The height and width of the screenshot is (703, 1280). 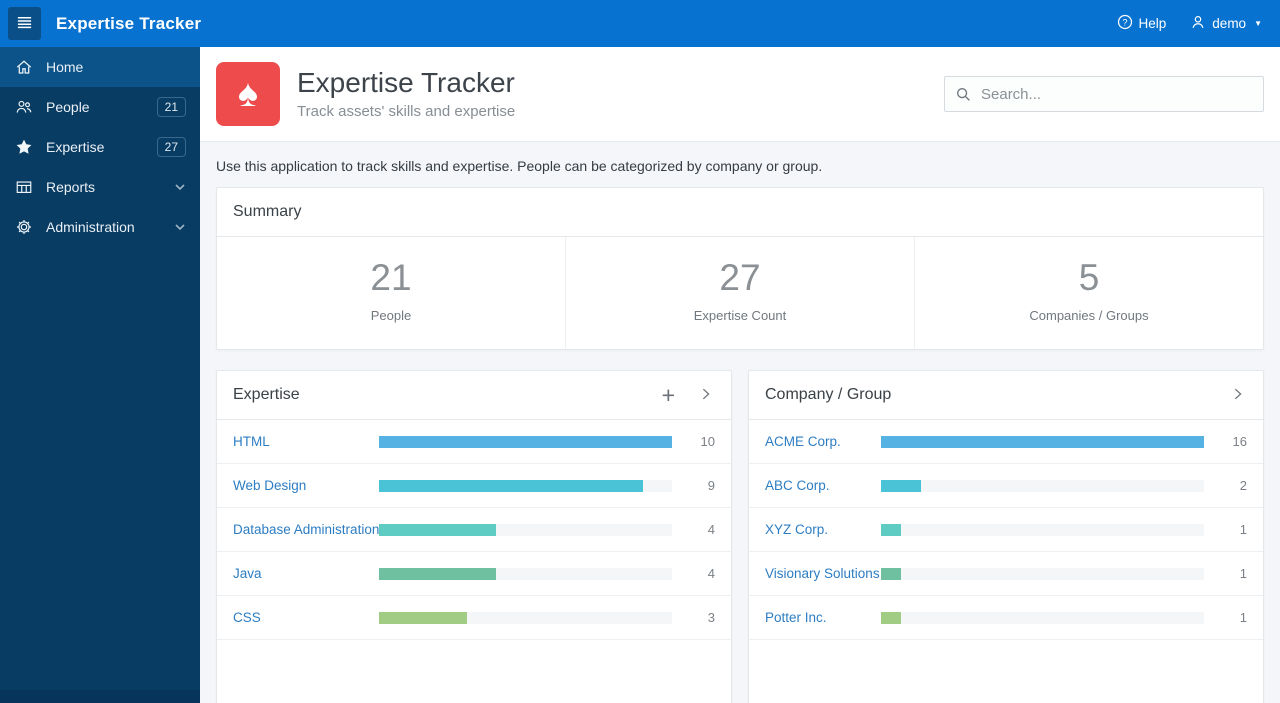 I want to click on summary-title: Summary, so click(x=267, y=211).